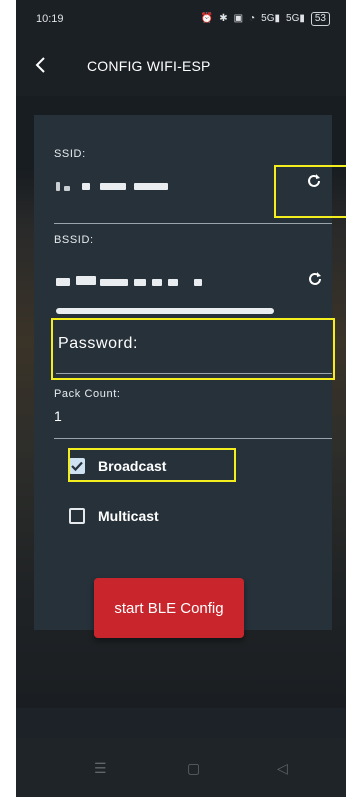  What do you see at coordinates (181, 767) in the screenshot?
I see `navigation-bar: ☰ ▢ ◁` at bounding box center [181, 767].